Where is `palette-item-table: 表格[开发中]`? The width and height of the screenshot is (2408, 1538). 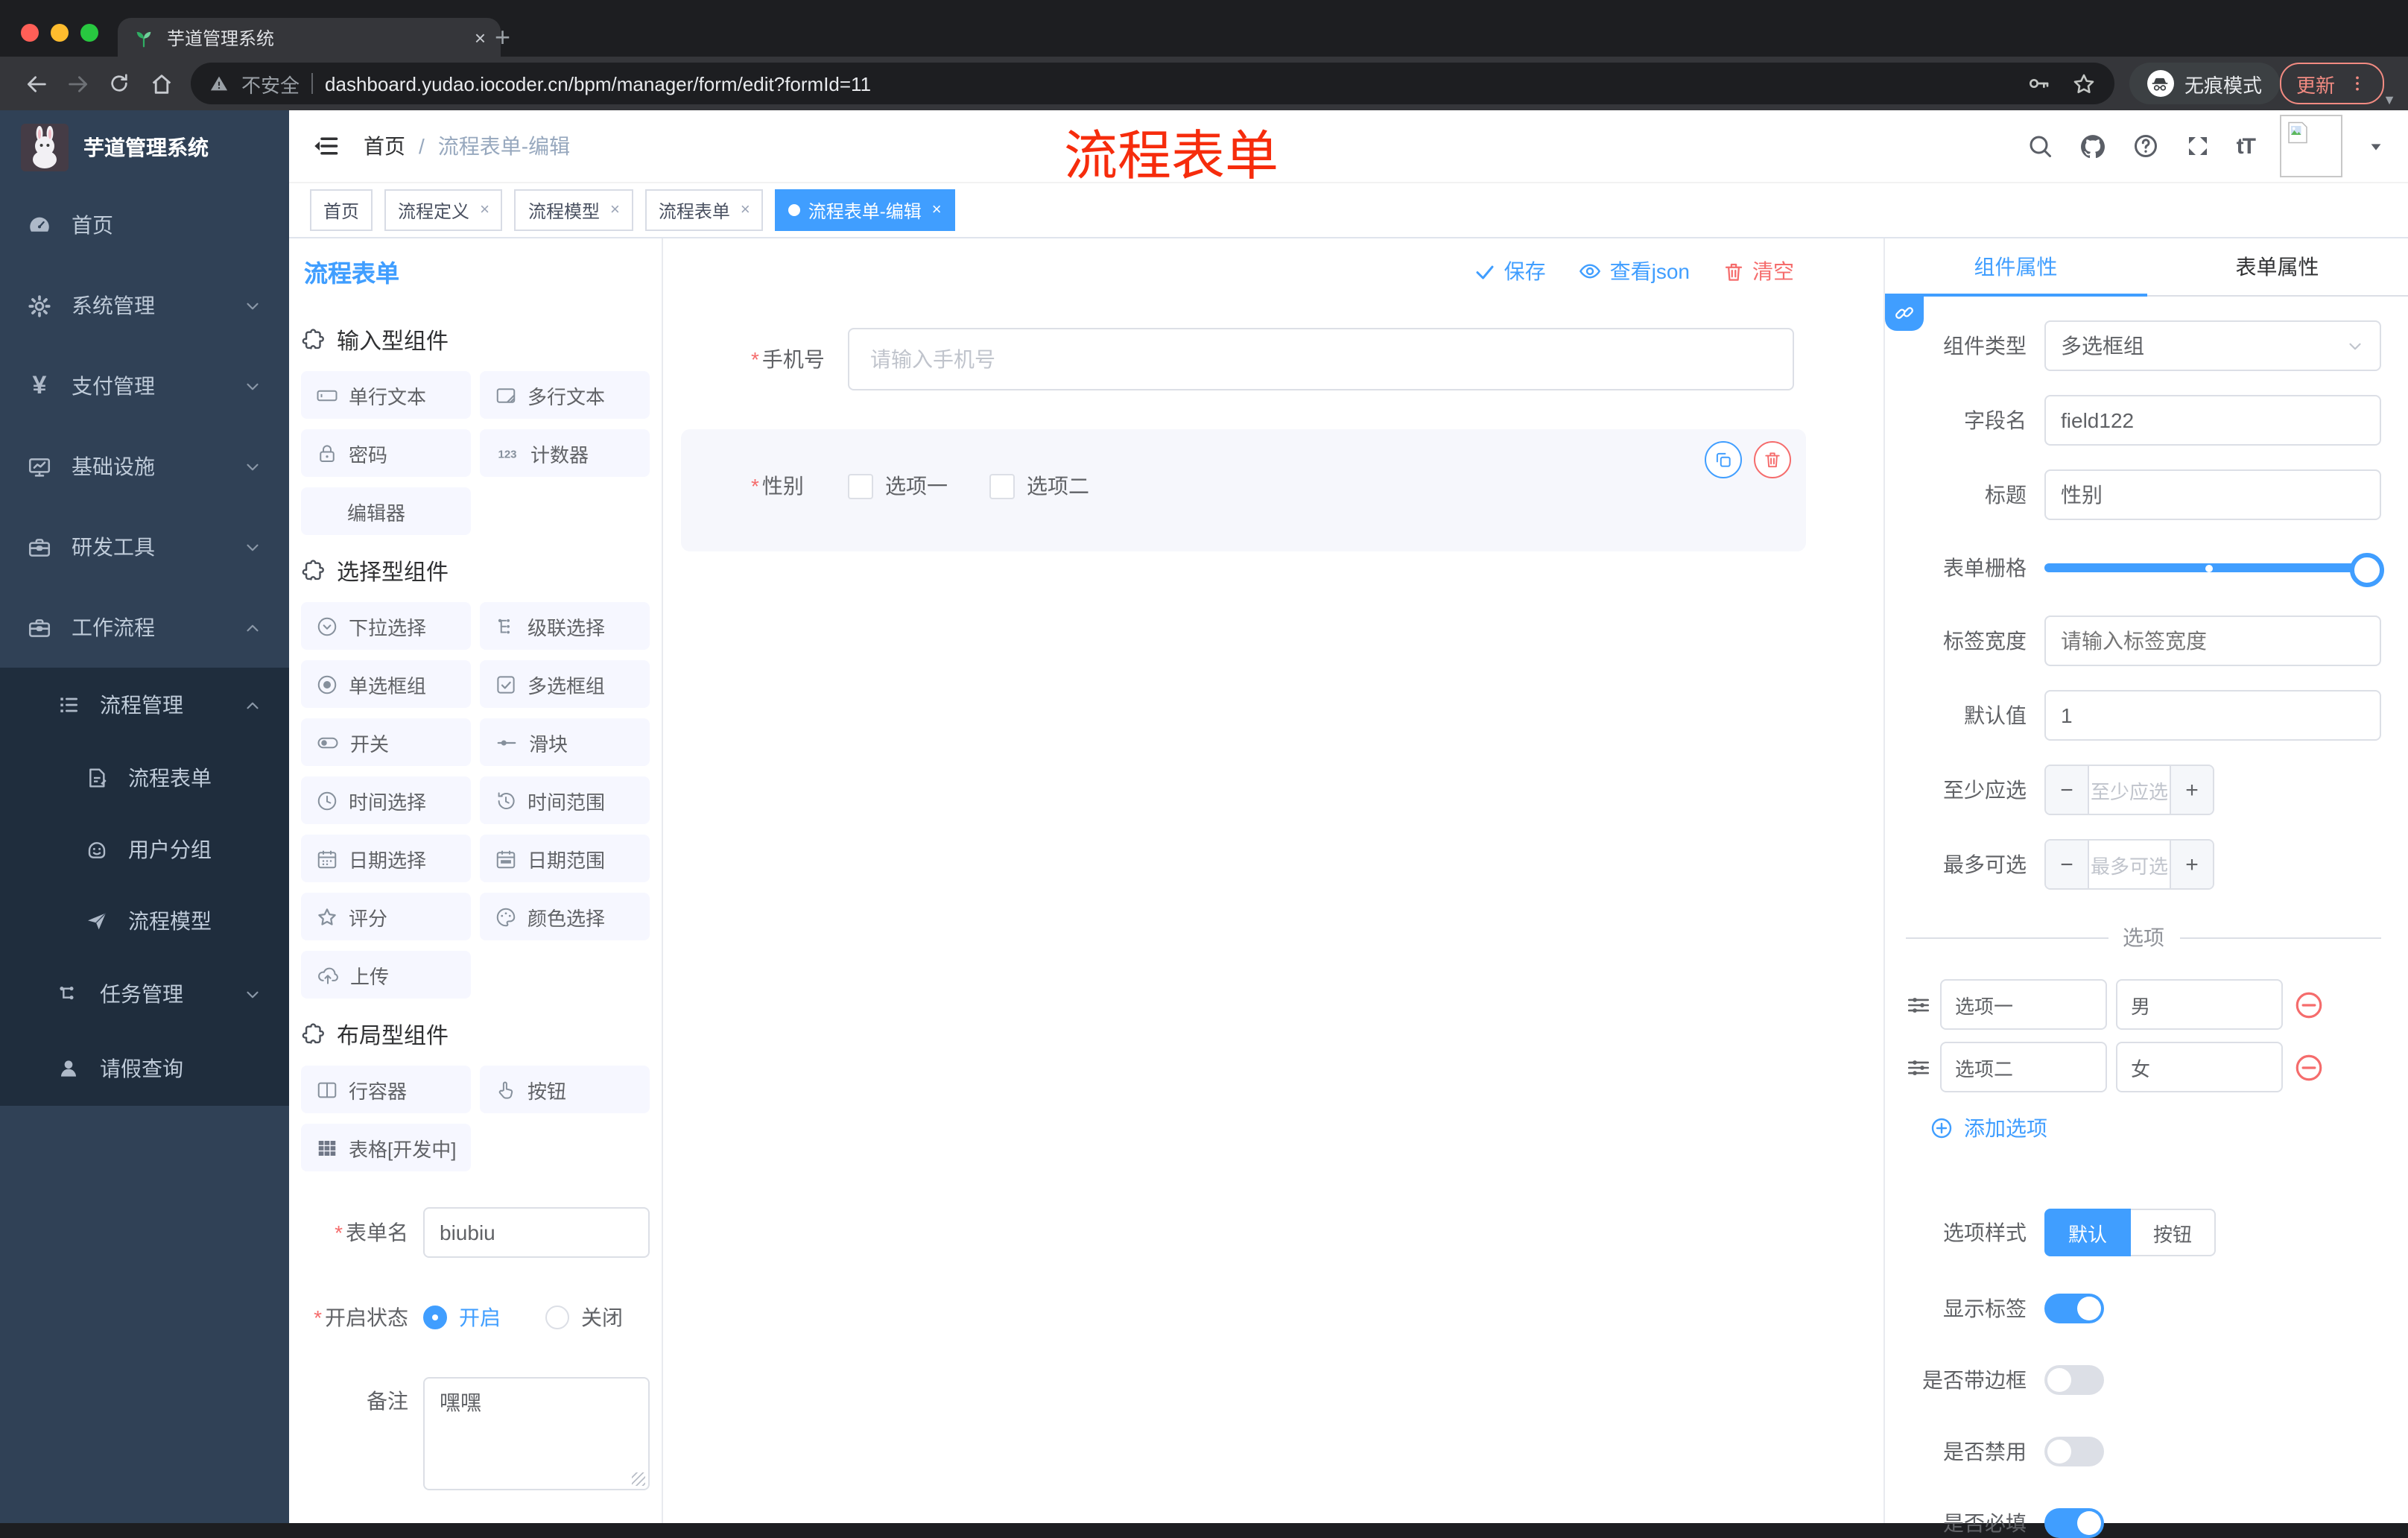
palette-item-table: 表格[开发中] is located at coordinates (386, 1147).